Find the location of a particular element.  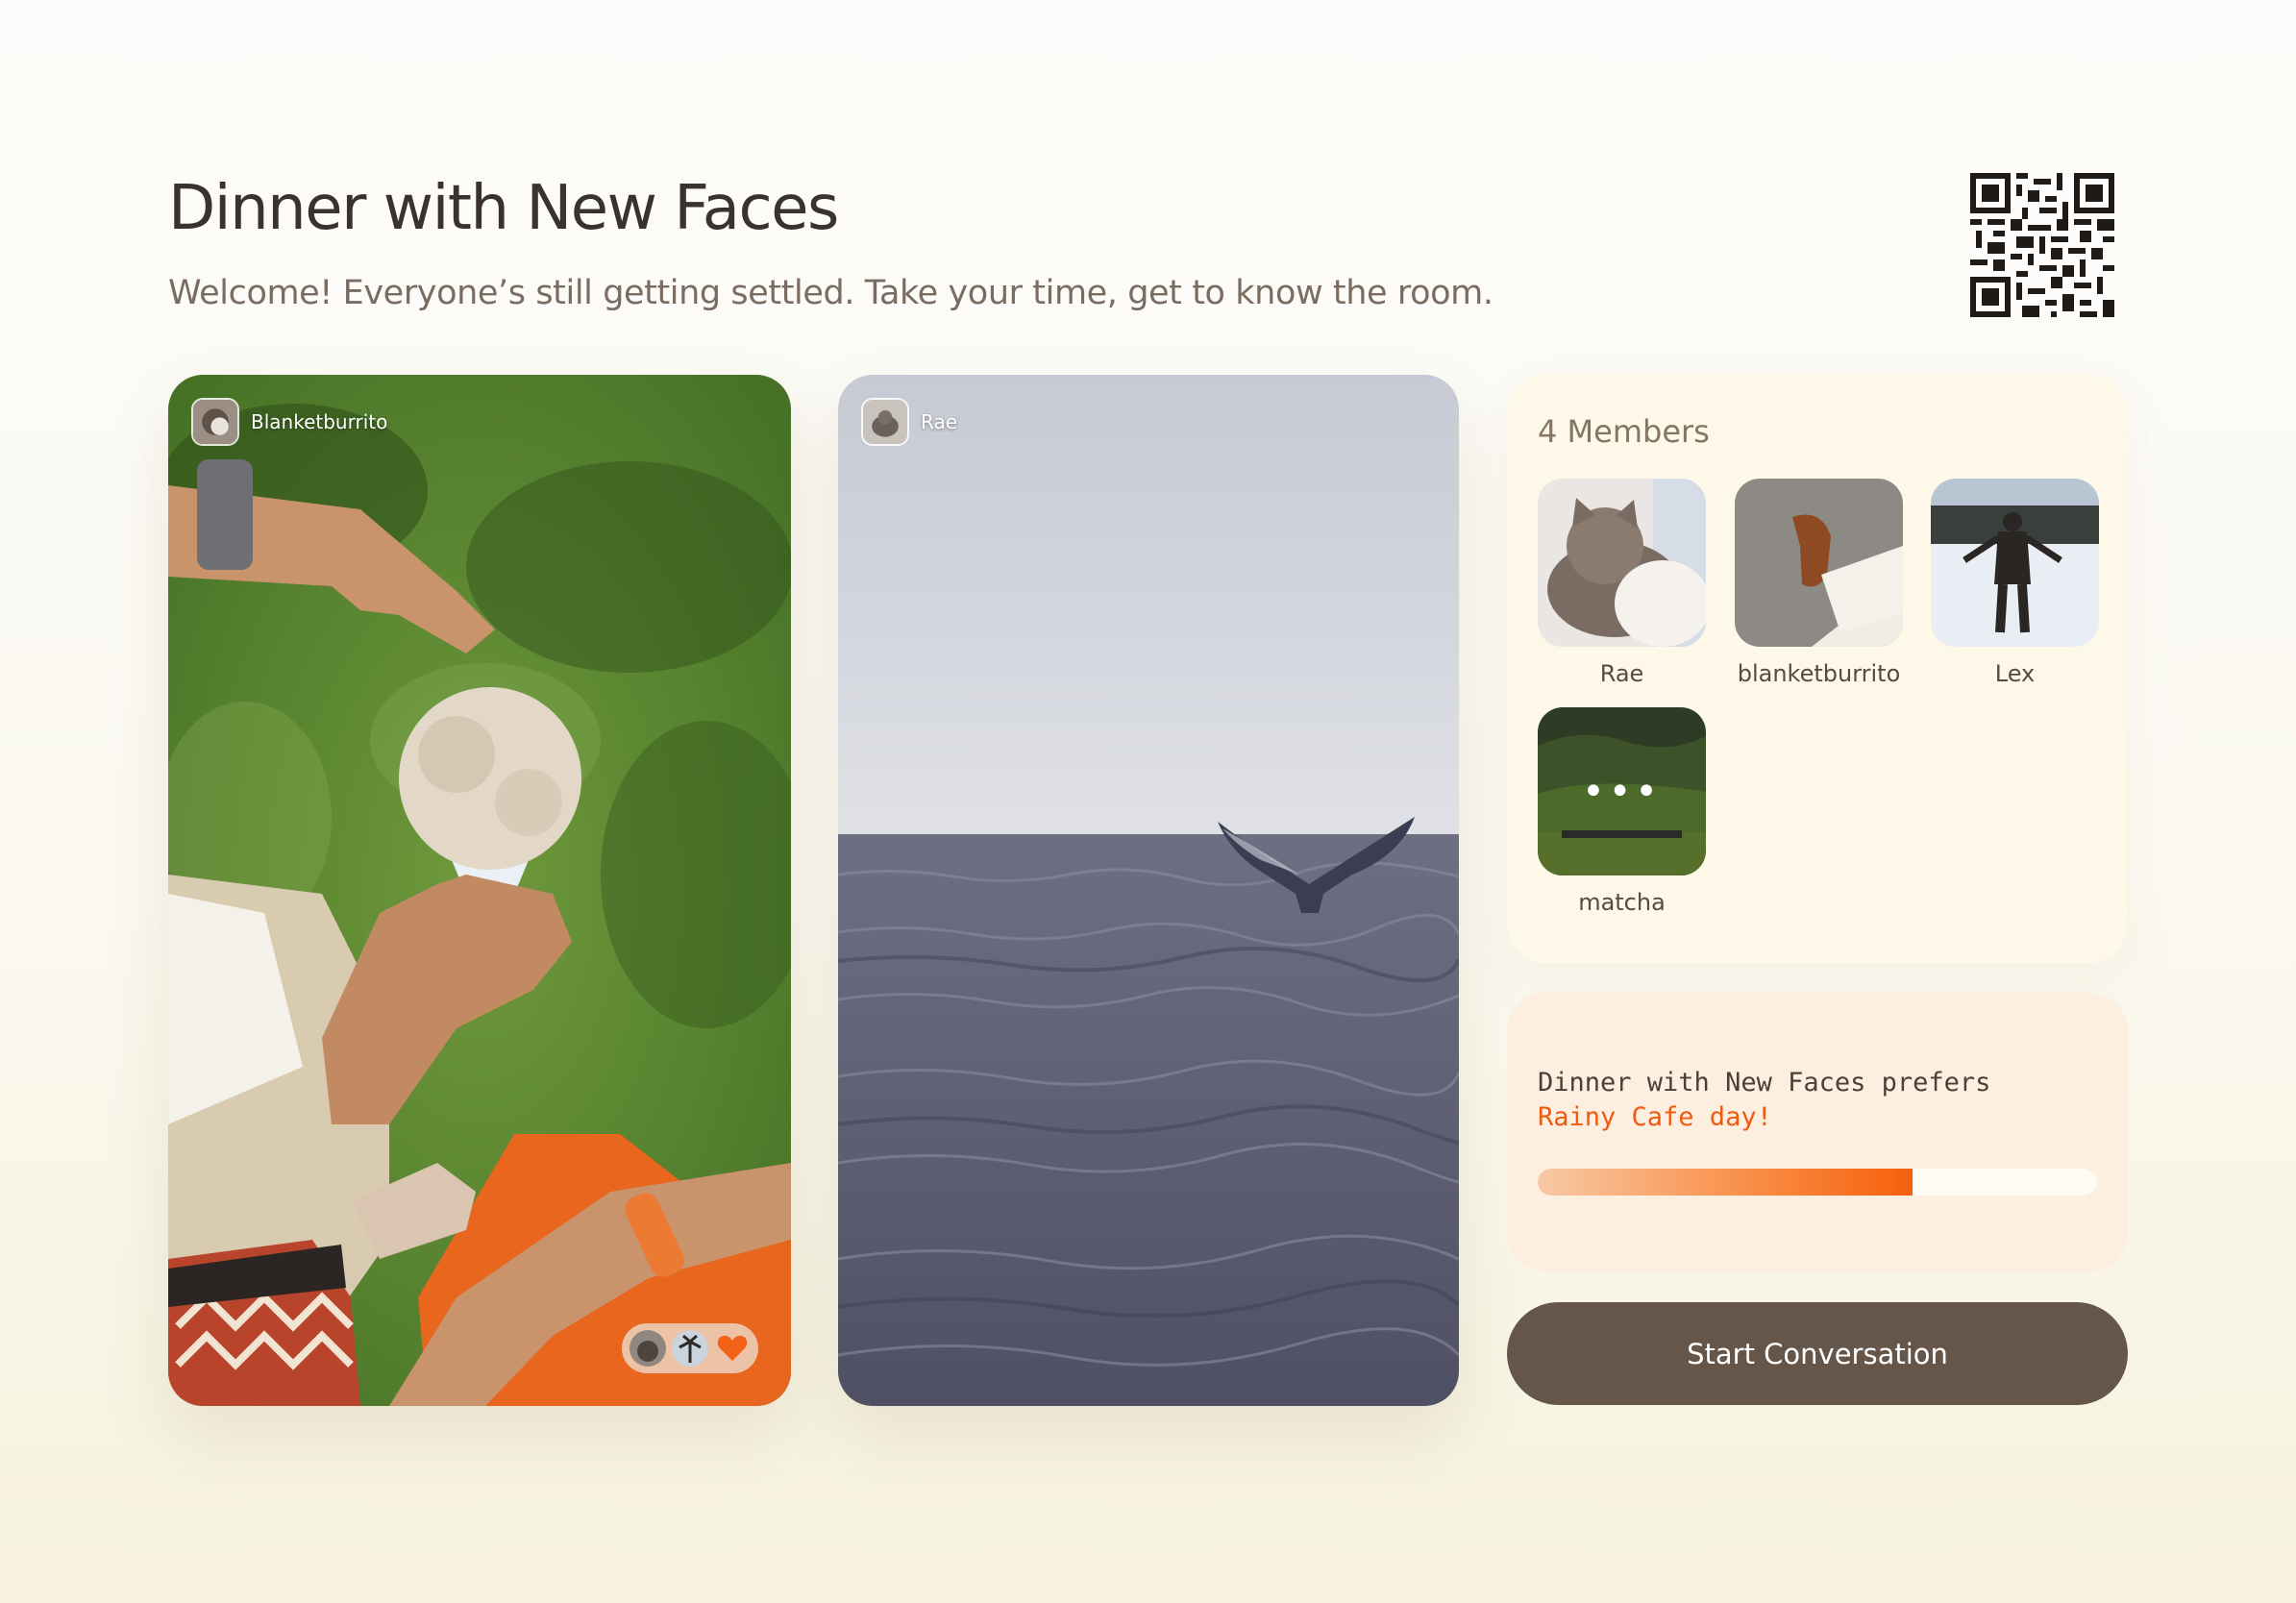

shoe-photo is located at coordinates (1819, 563).